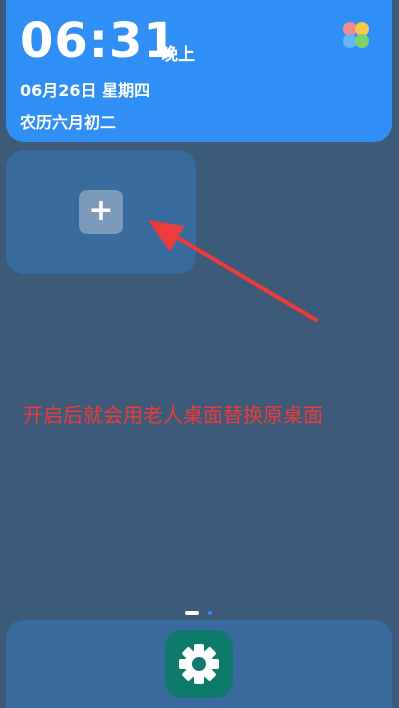 This screenshot has width=399, height=708. Describe the element at coordinates (356, 35) in the screenshot. I see `flower-logo-icon` at that location.